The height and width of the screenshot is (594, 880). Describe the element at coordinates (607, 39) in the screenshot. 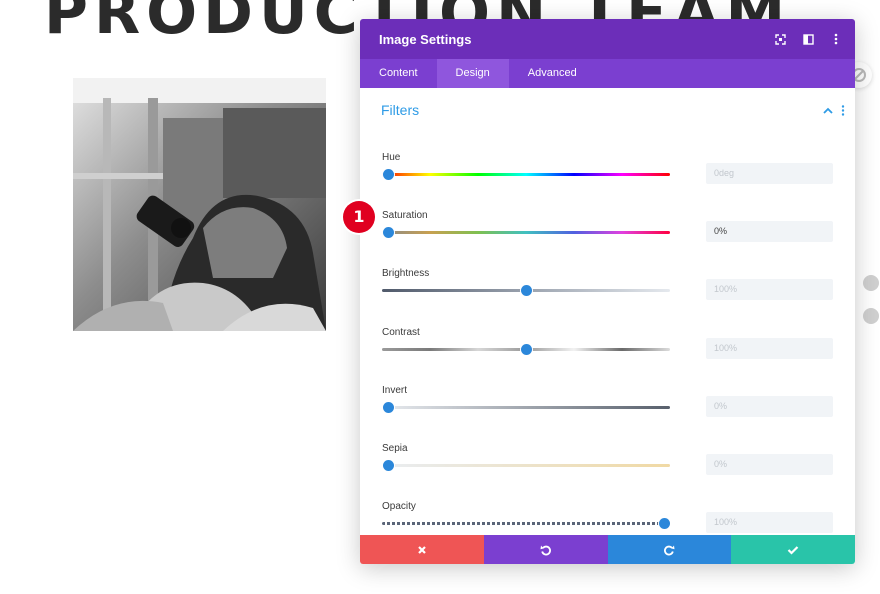

I see `modal-header: Image Settings` at that location.